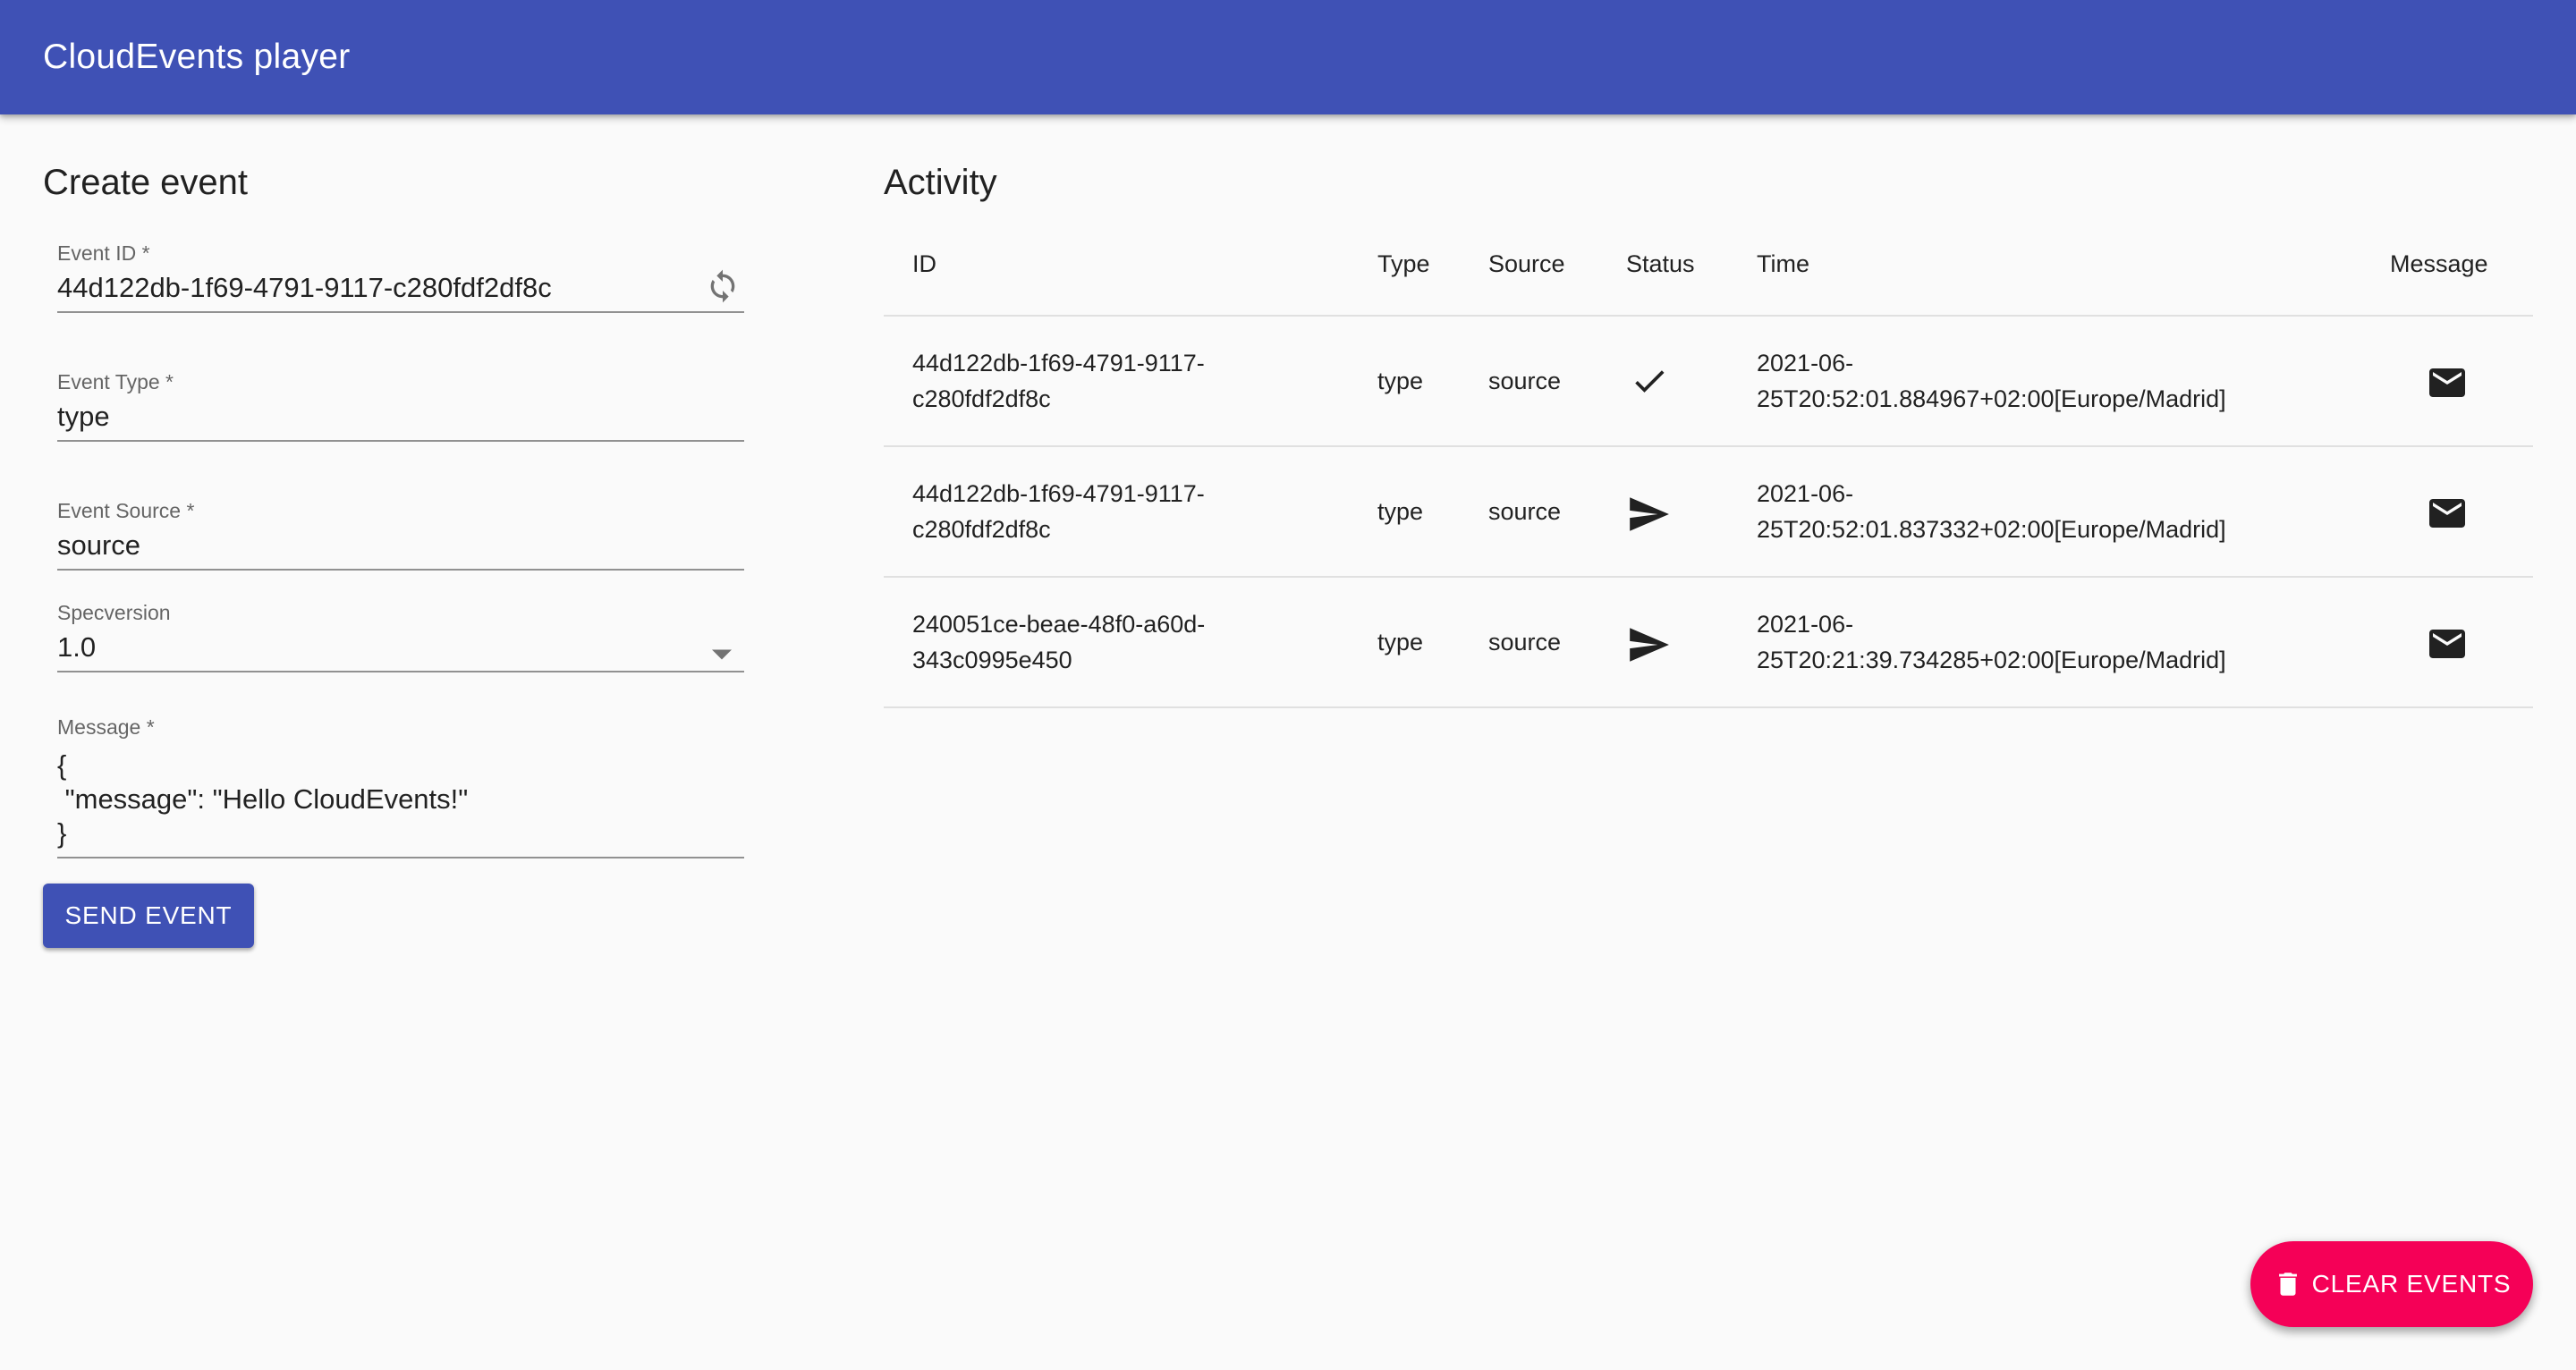 Image resolution: width=2576 pixels, height=1370 pixels. I want to click on column-header-status: Status, so click(1660, 263).